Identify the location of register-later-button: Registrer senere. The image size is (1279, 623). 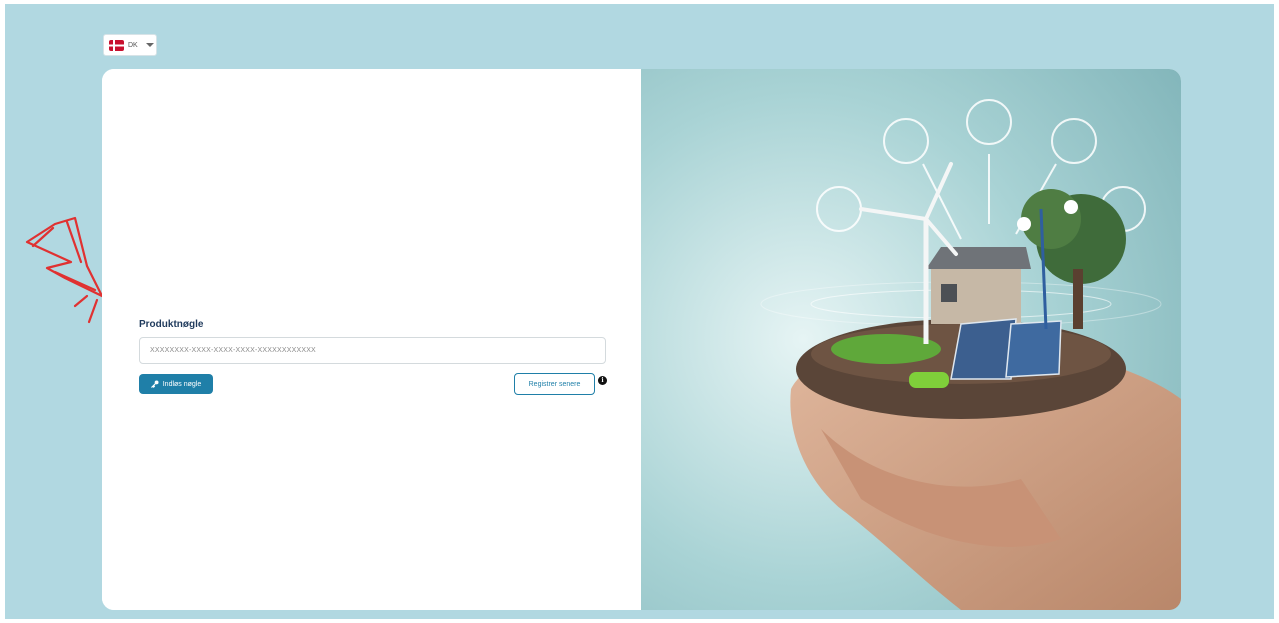
(554, 384).